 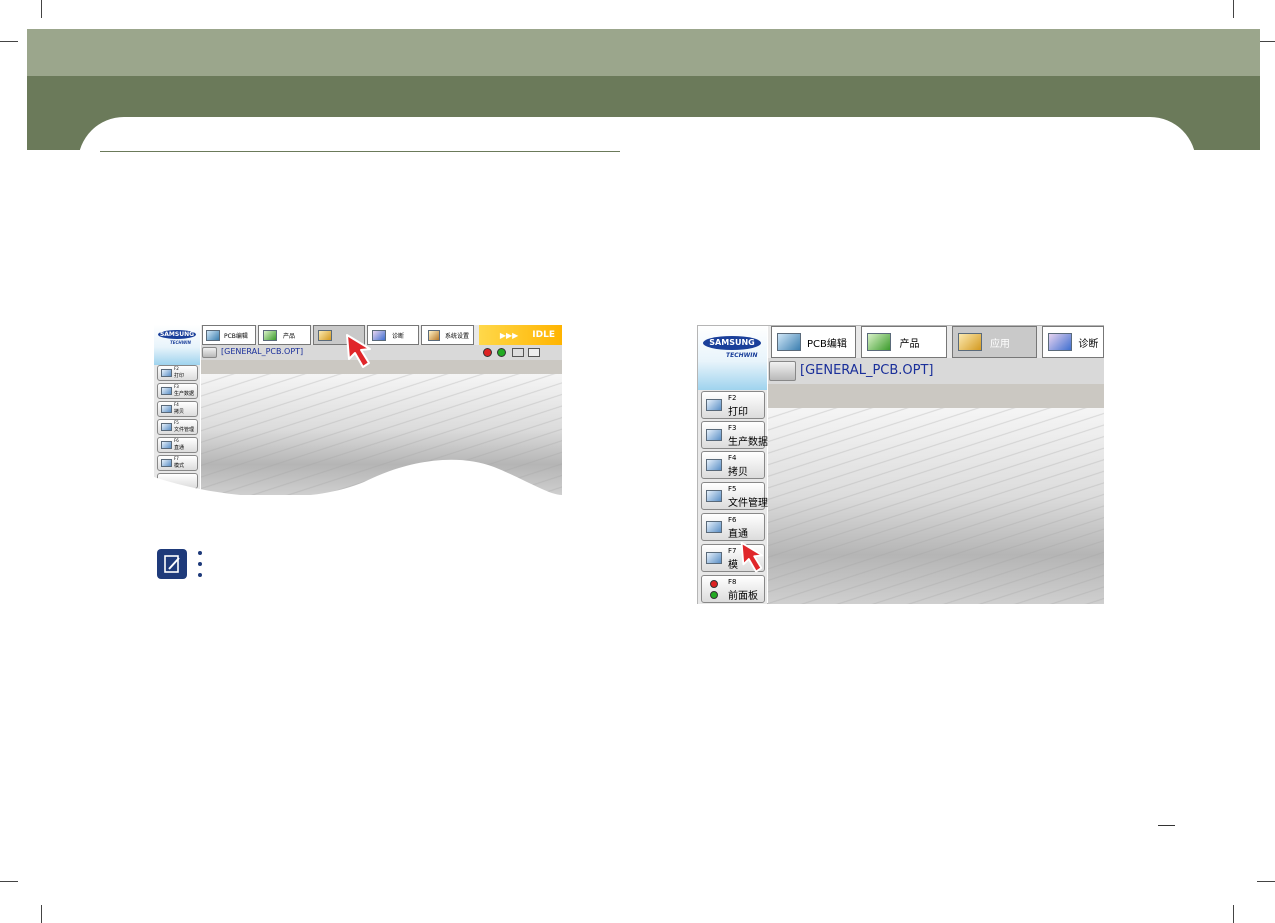 I want to click on side-key: F5, so click(x=176, y=422).